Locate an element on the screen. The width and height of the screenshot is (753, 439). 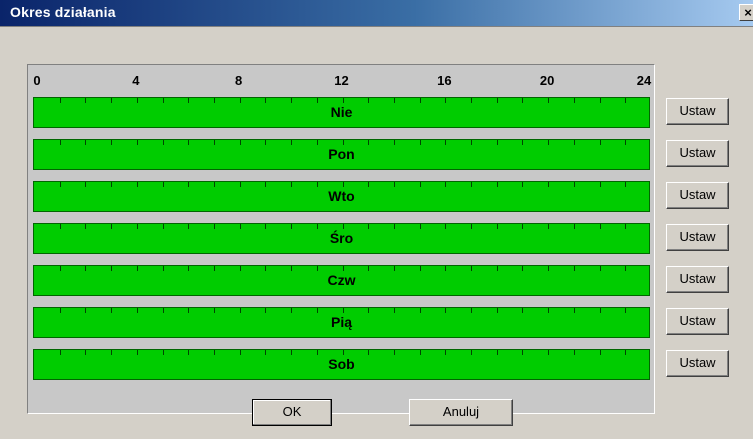
day-label: Nie is located at coordinates (341, 112).